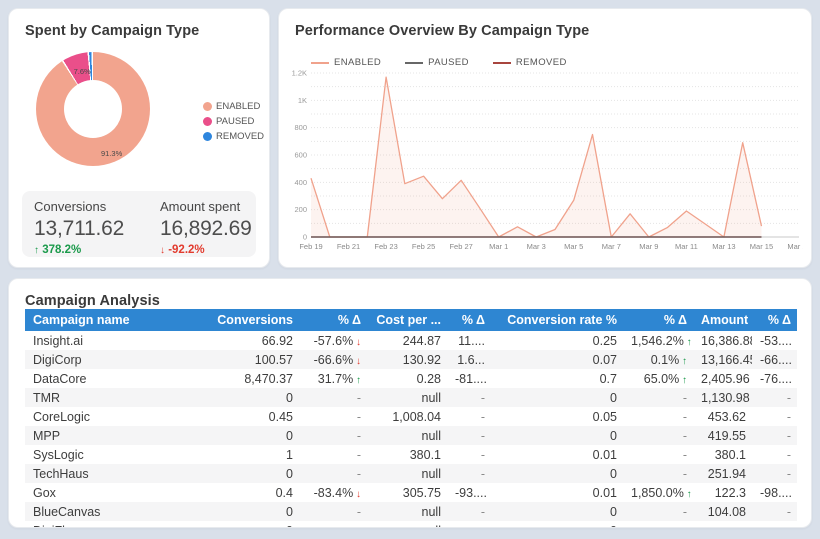 Image resolution: width=820 pixels, height=539 pixels. I want to click on column-header-5: Conversion rate %, so click(557, 320).